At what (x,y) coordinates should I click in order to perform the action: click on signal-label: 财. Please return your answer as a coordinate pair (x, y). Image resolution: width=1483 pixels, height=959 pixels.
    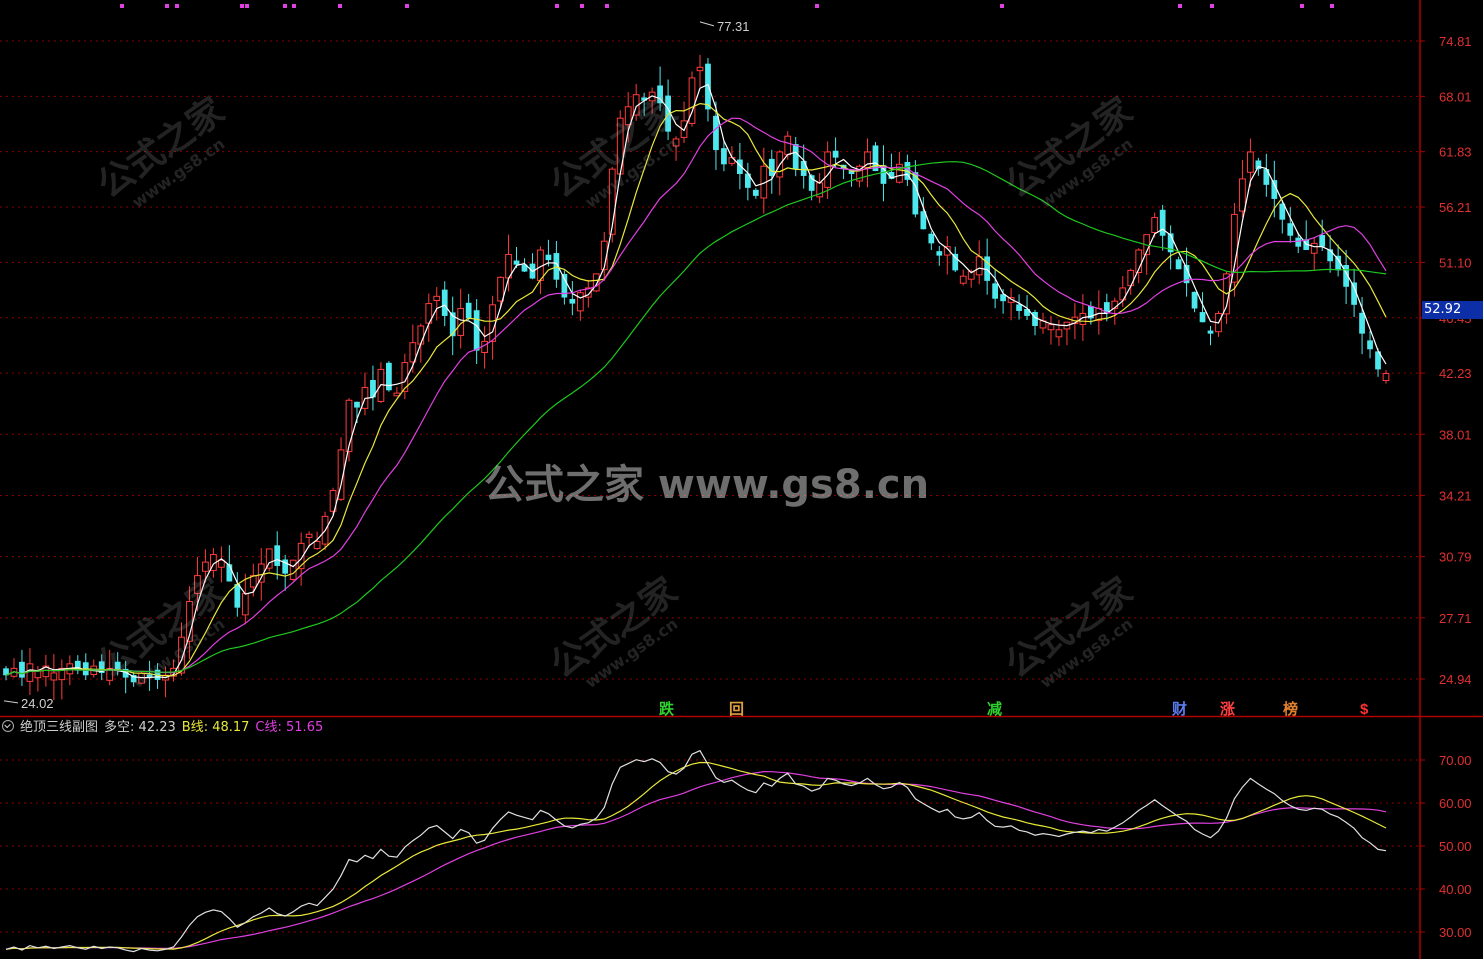
    Looking at the image, I should click on (1179, 709).